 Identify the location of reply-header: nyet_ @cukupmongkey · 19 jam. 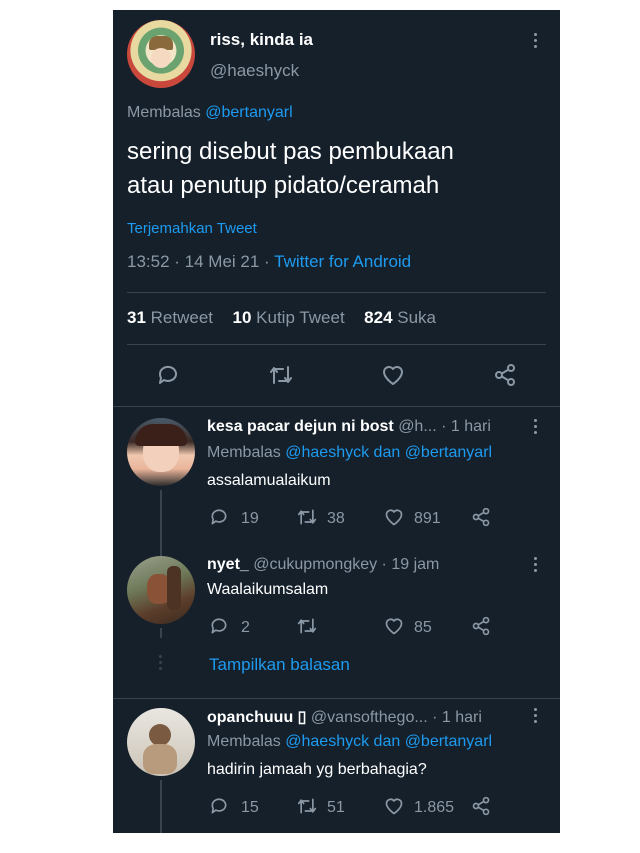
(323, 565).